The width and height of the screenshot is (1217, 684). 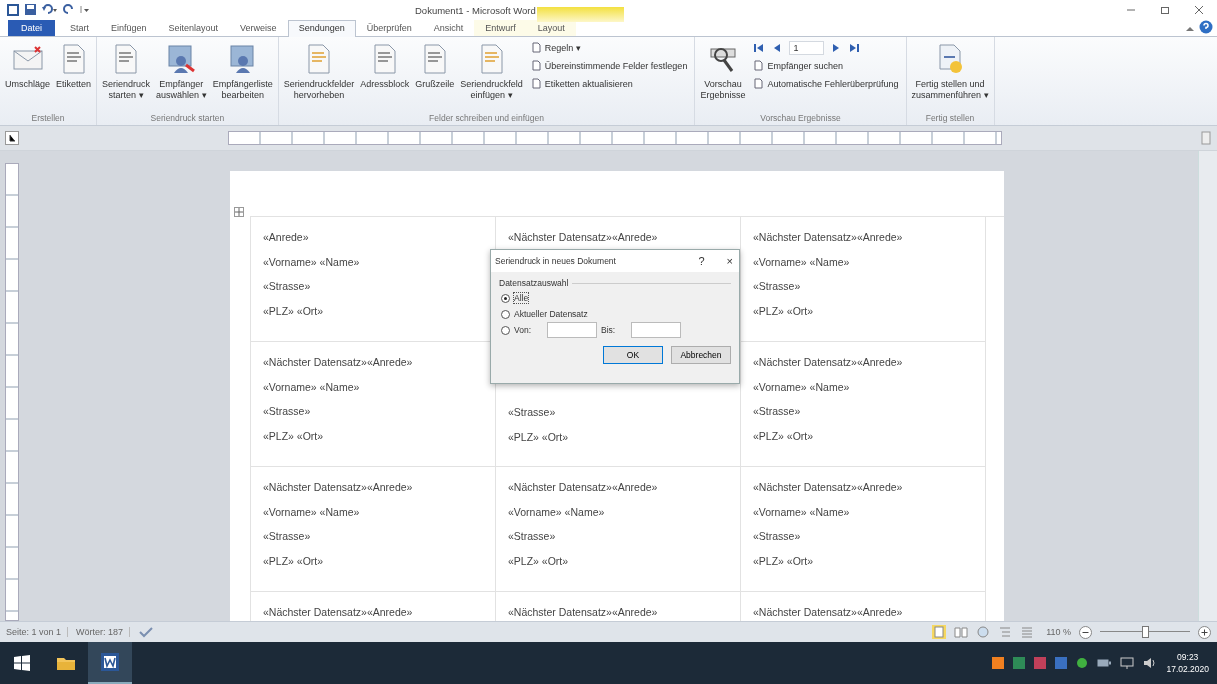 I want to click on first-record-icon, so click(x=759, y=47).